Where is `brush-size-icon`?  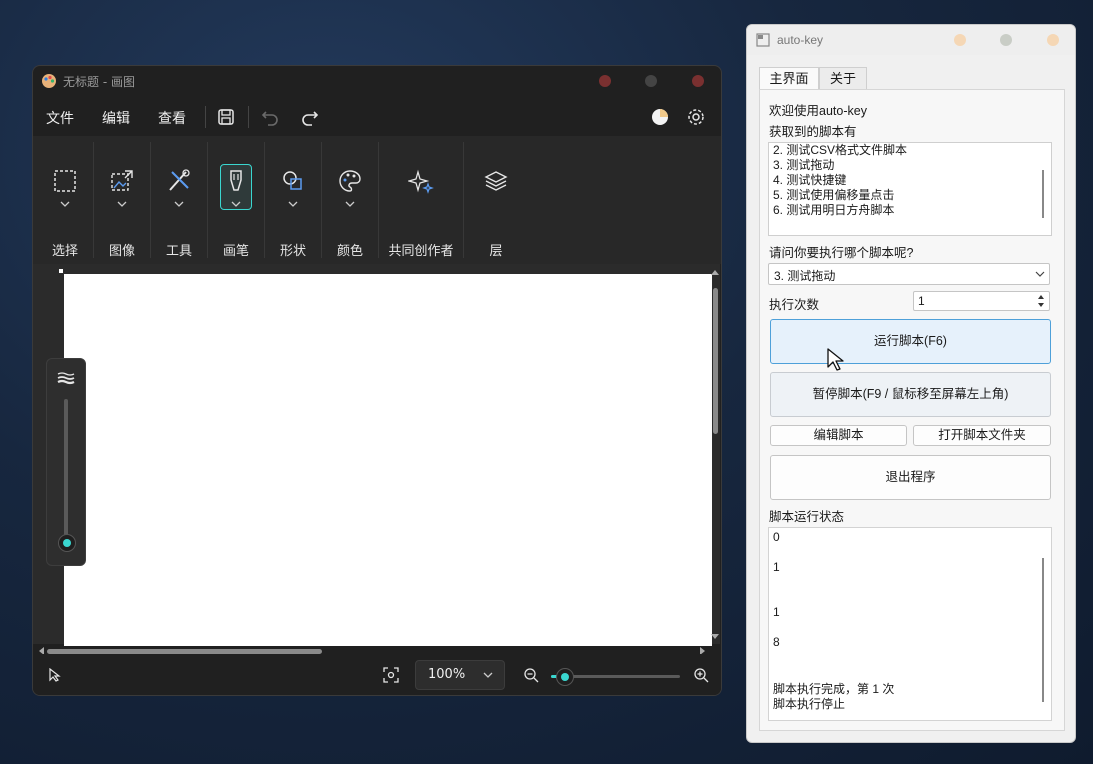 brush-size-icon is located at coordinates (66, 378).